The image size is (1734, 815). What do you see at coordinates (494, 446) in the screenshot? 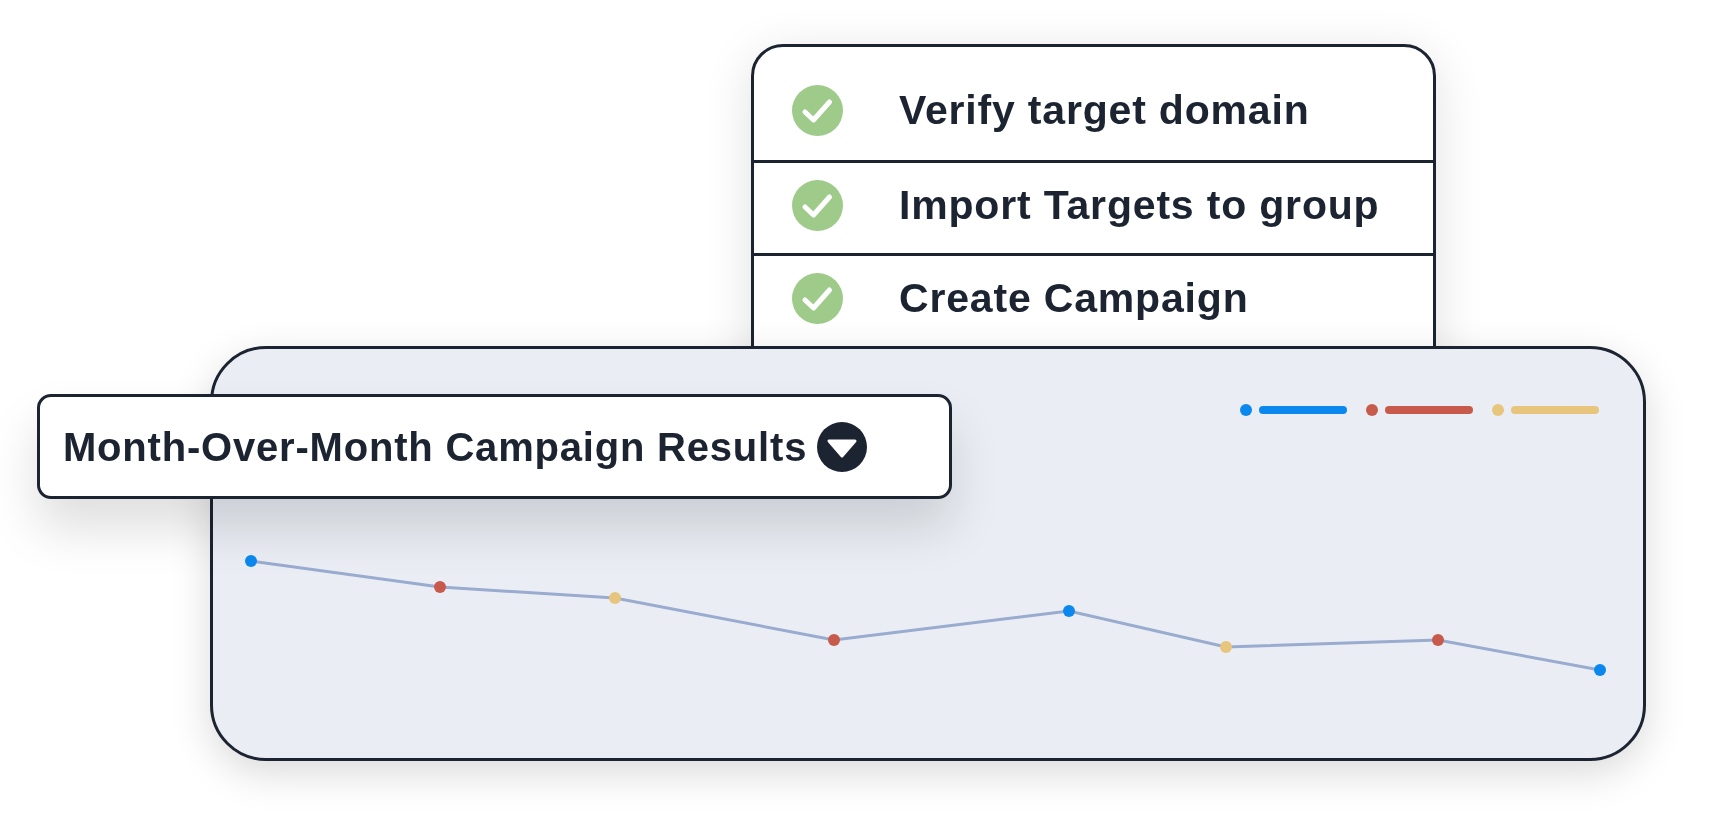
I see `chart-title-dropdown: Month-Over-Month Campaign Results` at bounding box center [494, 446].